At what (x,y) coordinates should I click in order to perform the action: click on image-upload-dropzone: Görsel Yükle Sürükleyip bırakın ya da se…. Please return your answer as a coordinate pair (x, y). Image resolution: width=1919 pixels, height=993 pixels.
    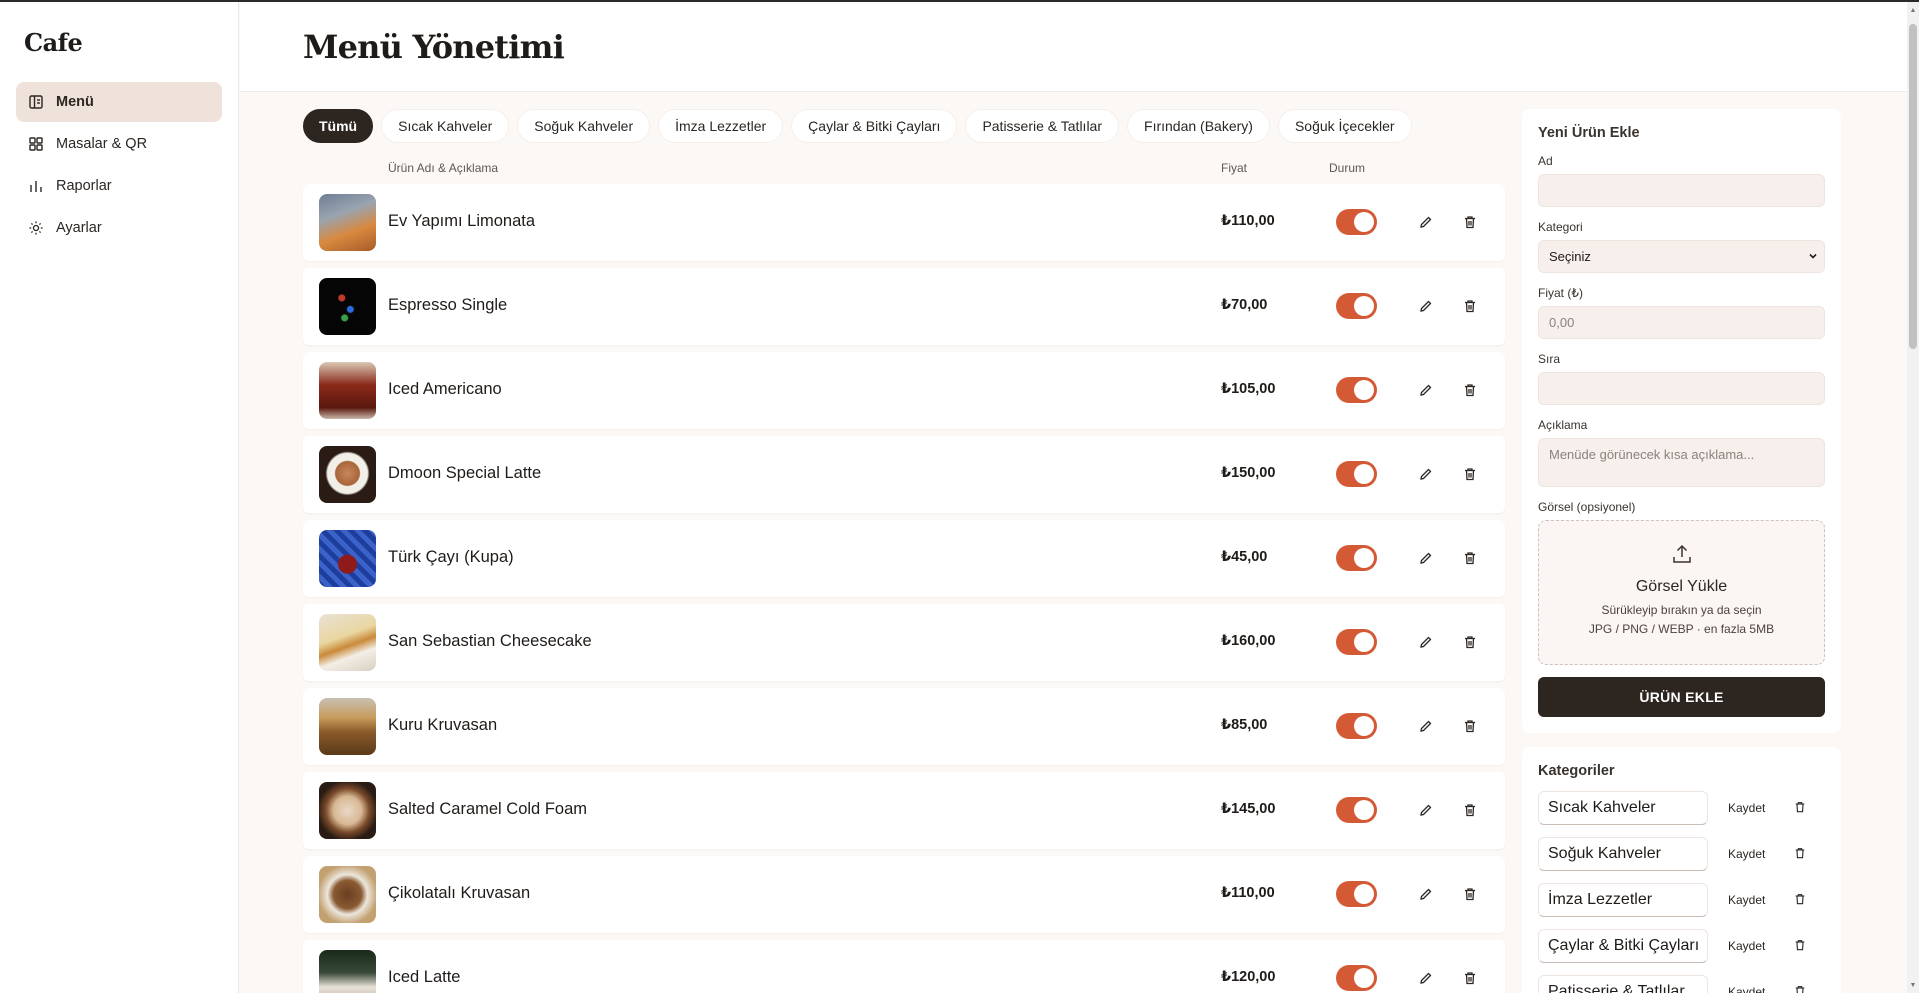
    Looking at the image, I should click on (1681, 592).